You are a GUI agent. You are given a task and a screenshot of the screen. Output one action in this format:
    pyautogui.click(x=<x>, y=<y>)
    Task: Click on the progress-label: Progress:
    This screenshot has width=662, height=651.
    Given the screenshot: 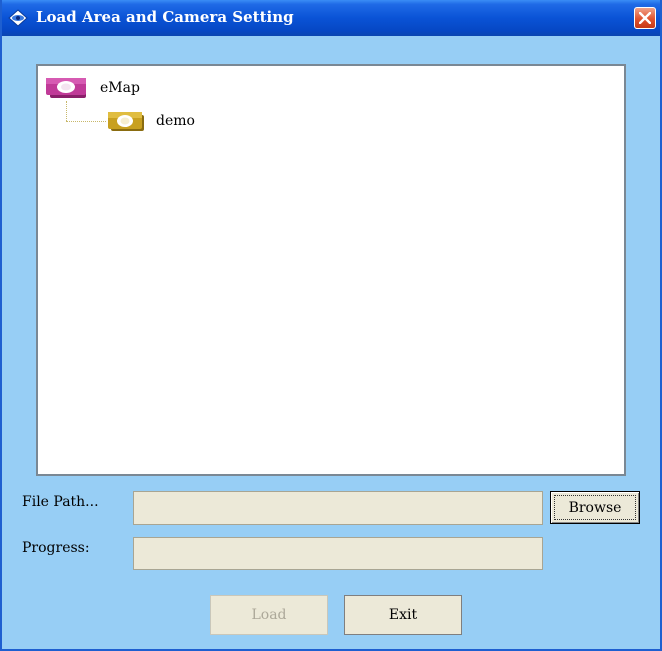 What is the action you would take?
    pyautogui.click(x=56, y=548)
    